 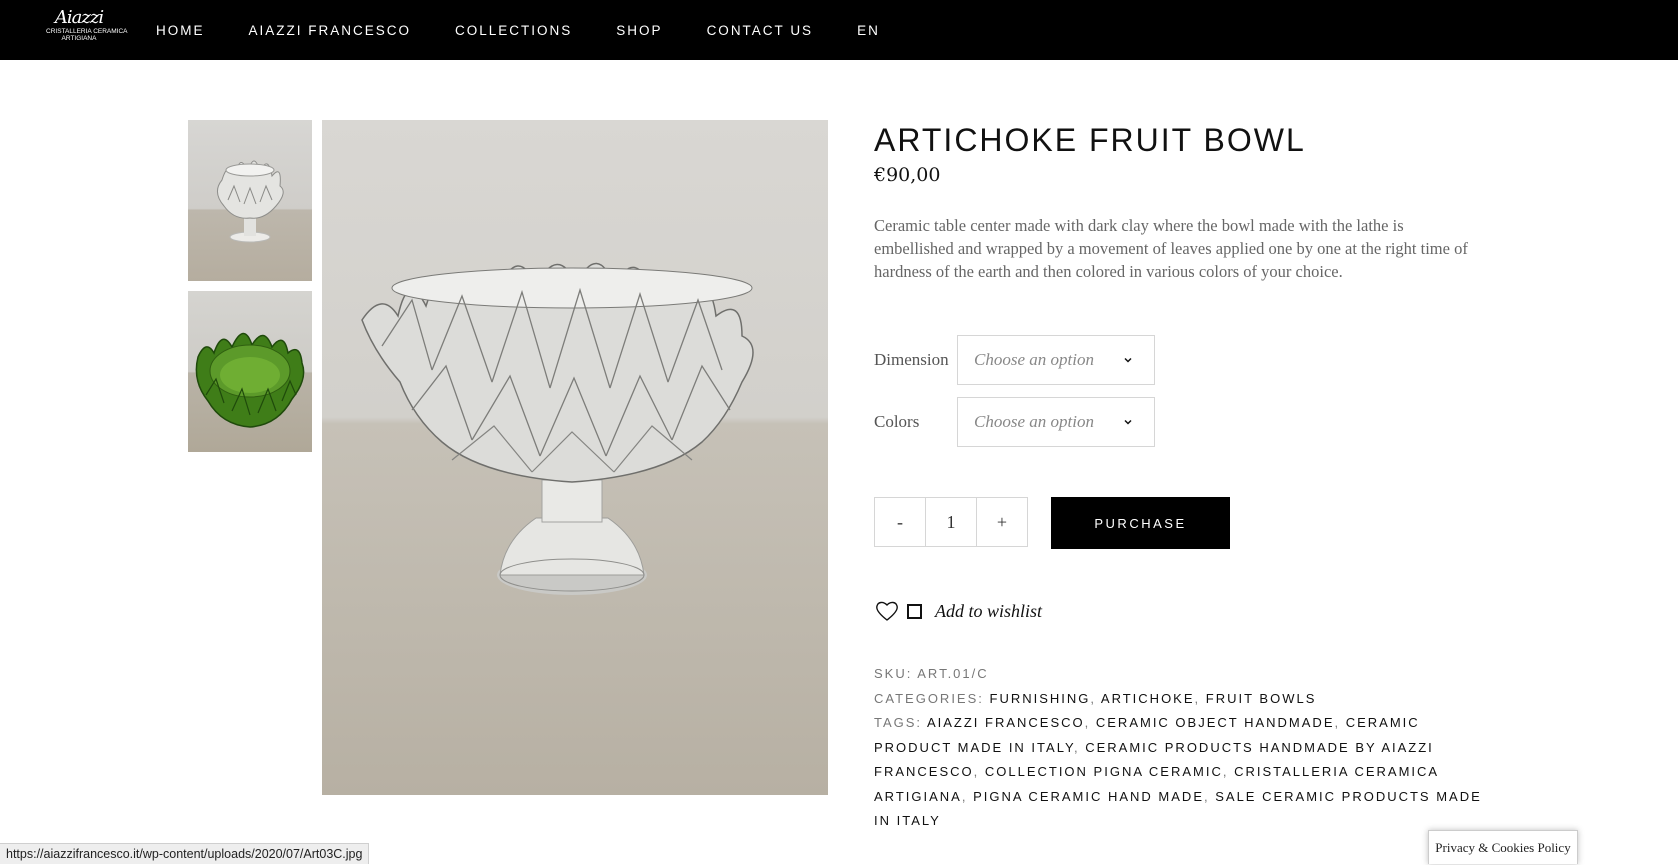 What do you see at coordinates (868, 30) in the screenshot?
I see `nav-language: EN` at bounding box center [868, 30].